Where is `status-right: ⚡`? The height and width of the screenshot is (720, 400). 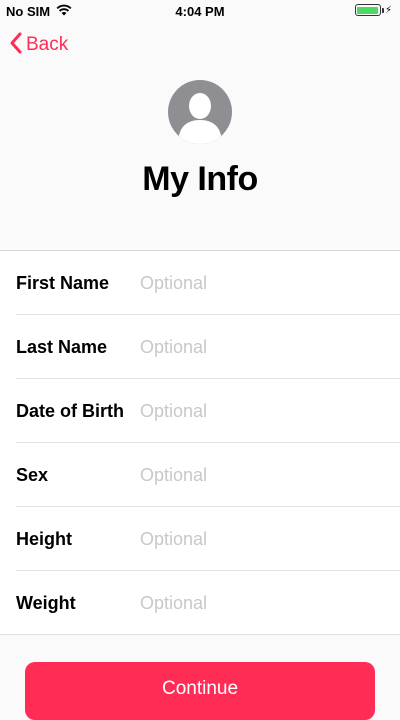
status-right: ⚡ is located at coordinates (373, 10).